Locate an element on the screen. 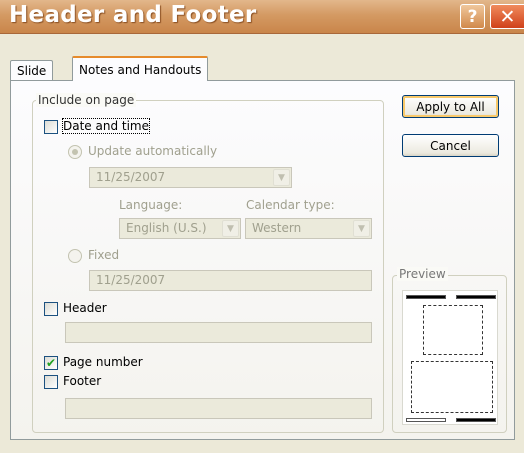 The image size is (524, 453). footer-checkbox is located at coordinates (51, 382).